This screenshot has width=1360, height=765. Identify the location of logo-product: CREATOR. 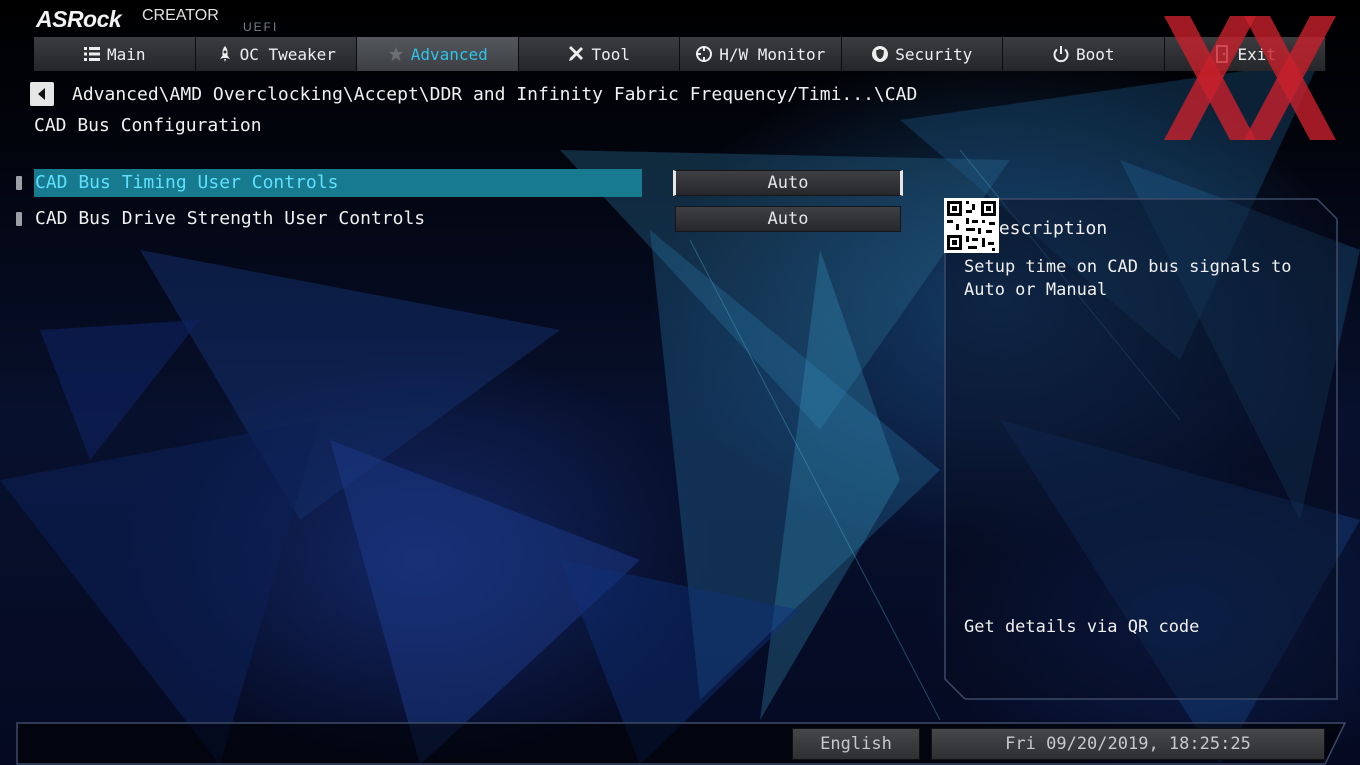
(180, 15).